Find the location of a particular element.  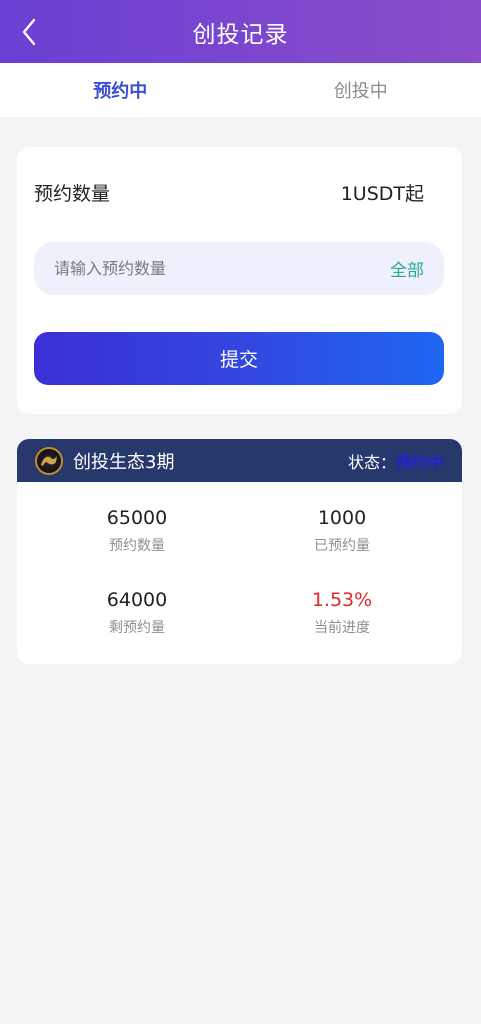

stat-remaining: 64000 剩预约量 is located at coordinates (137, 612).